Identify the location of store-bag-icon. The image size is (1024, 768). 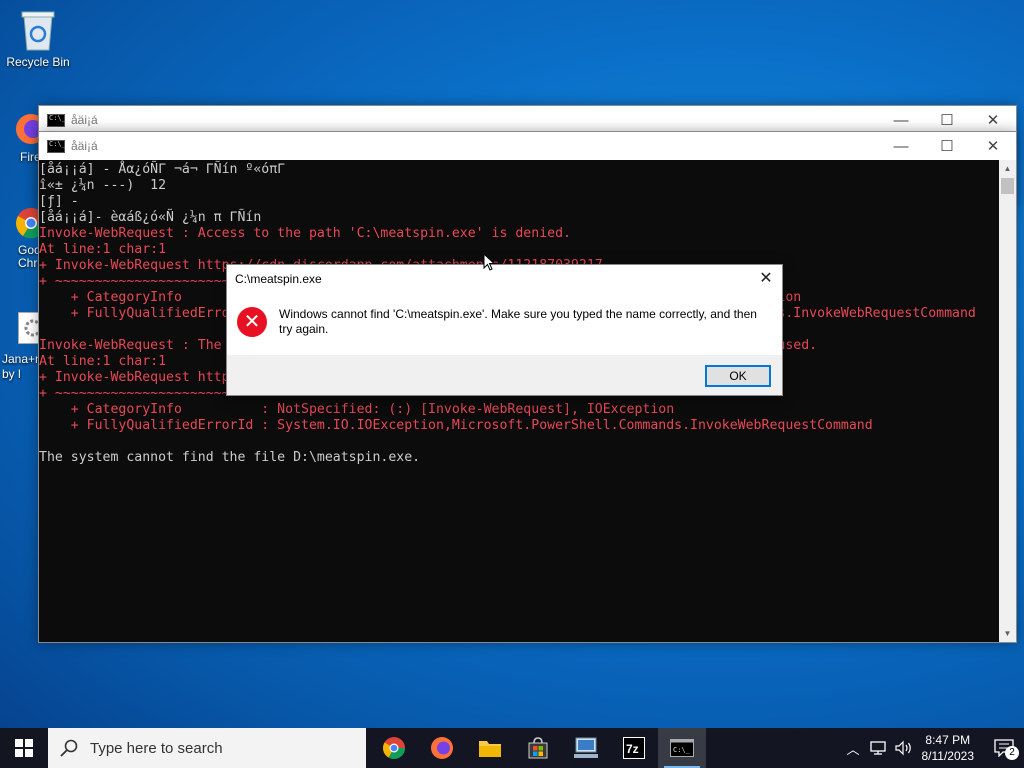
(538, 748).